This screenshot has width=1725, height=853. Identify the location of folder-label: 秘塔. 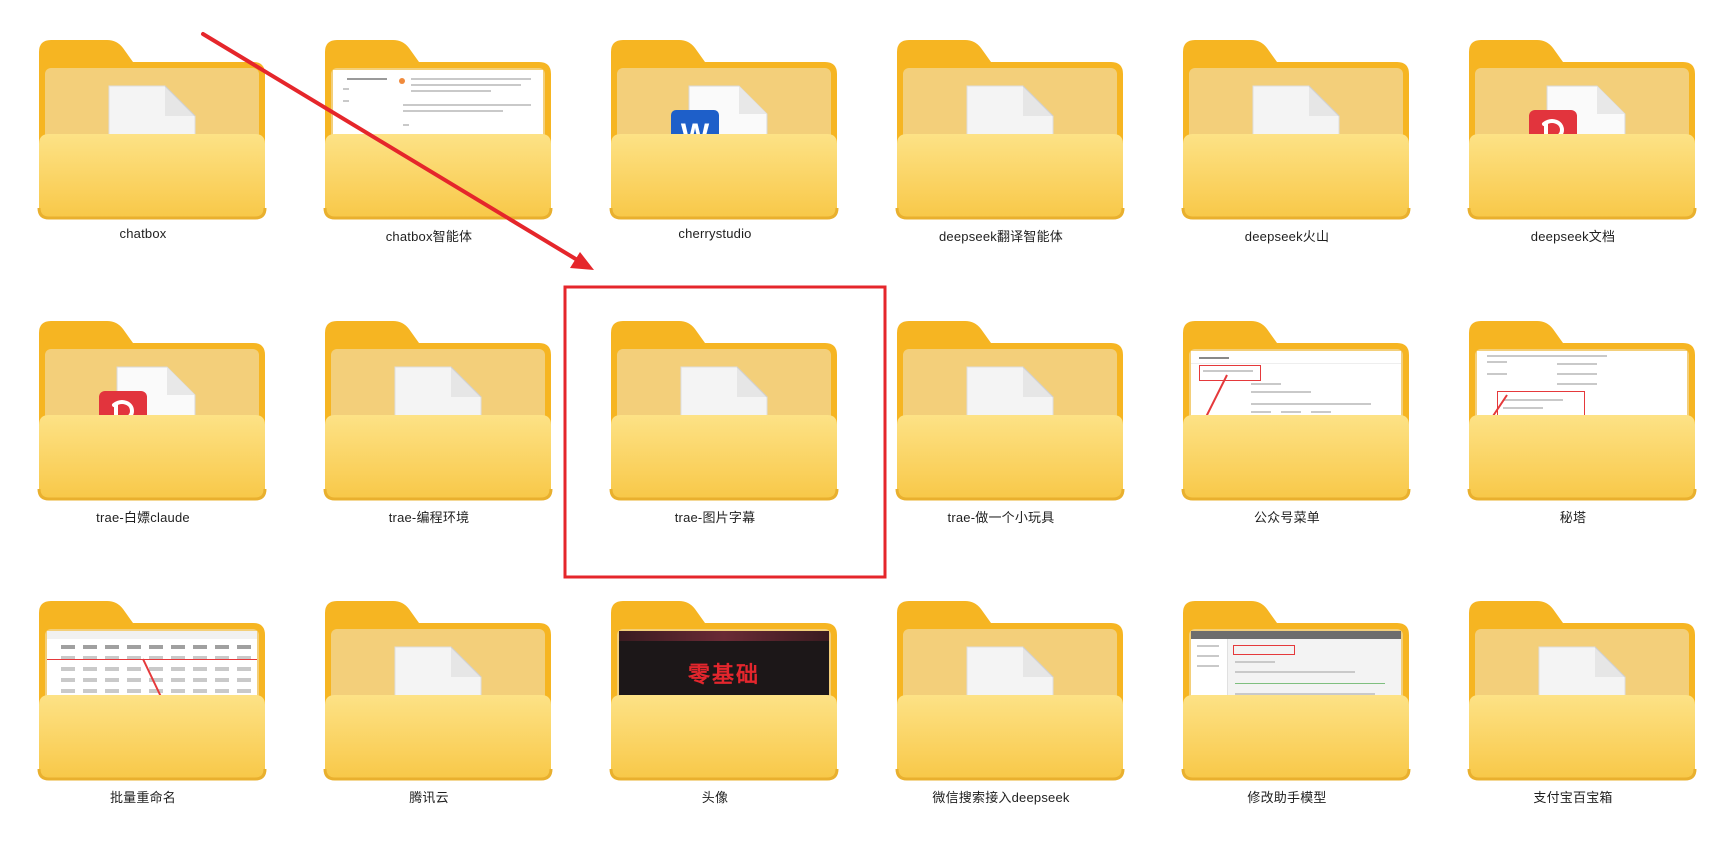
(1573, 517).